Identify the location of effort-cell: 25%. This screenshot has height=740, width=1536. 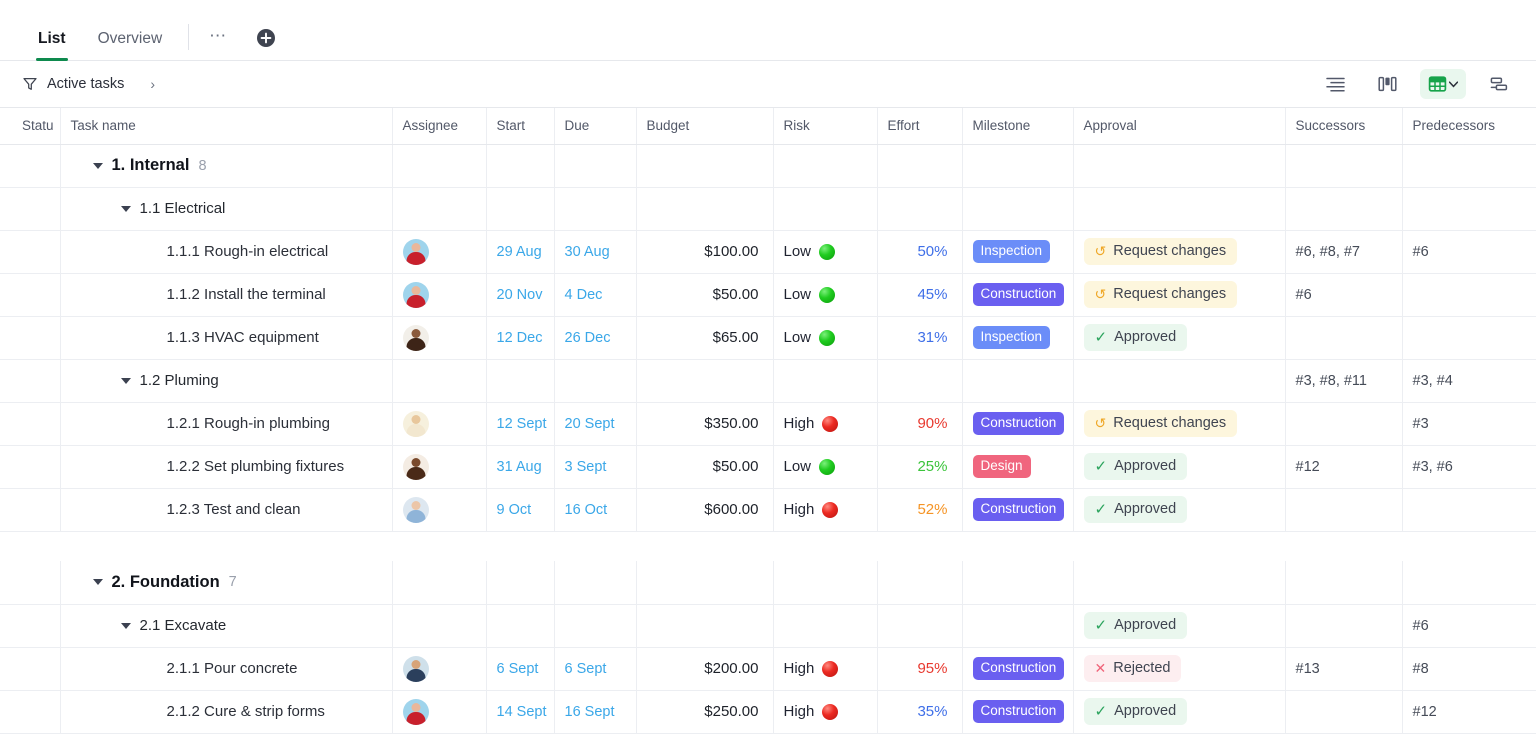
(920, 467).